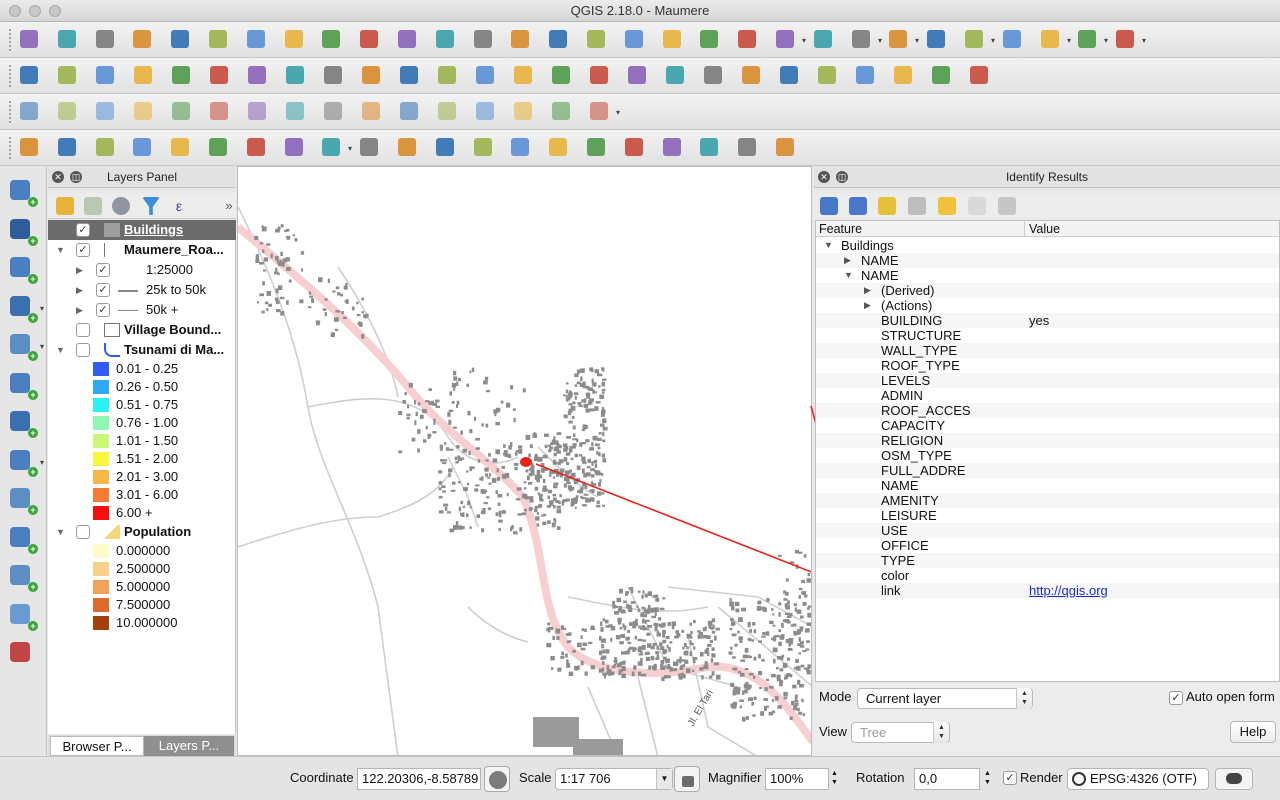  Describe the element at coordinates (1047, 560) in the screenshot. I see `identify-row: TYPE` at that location.